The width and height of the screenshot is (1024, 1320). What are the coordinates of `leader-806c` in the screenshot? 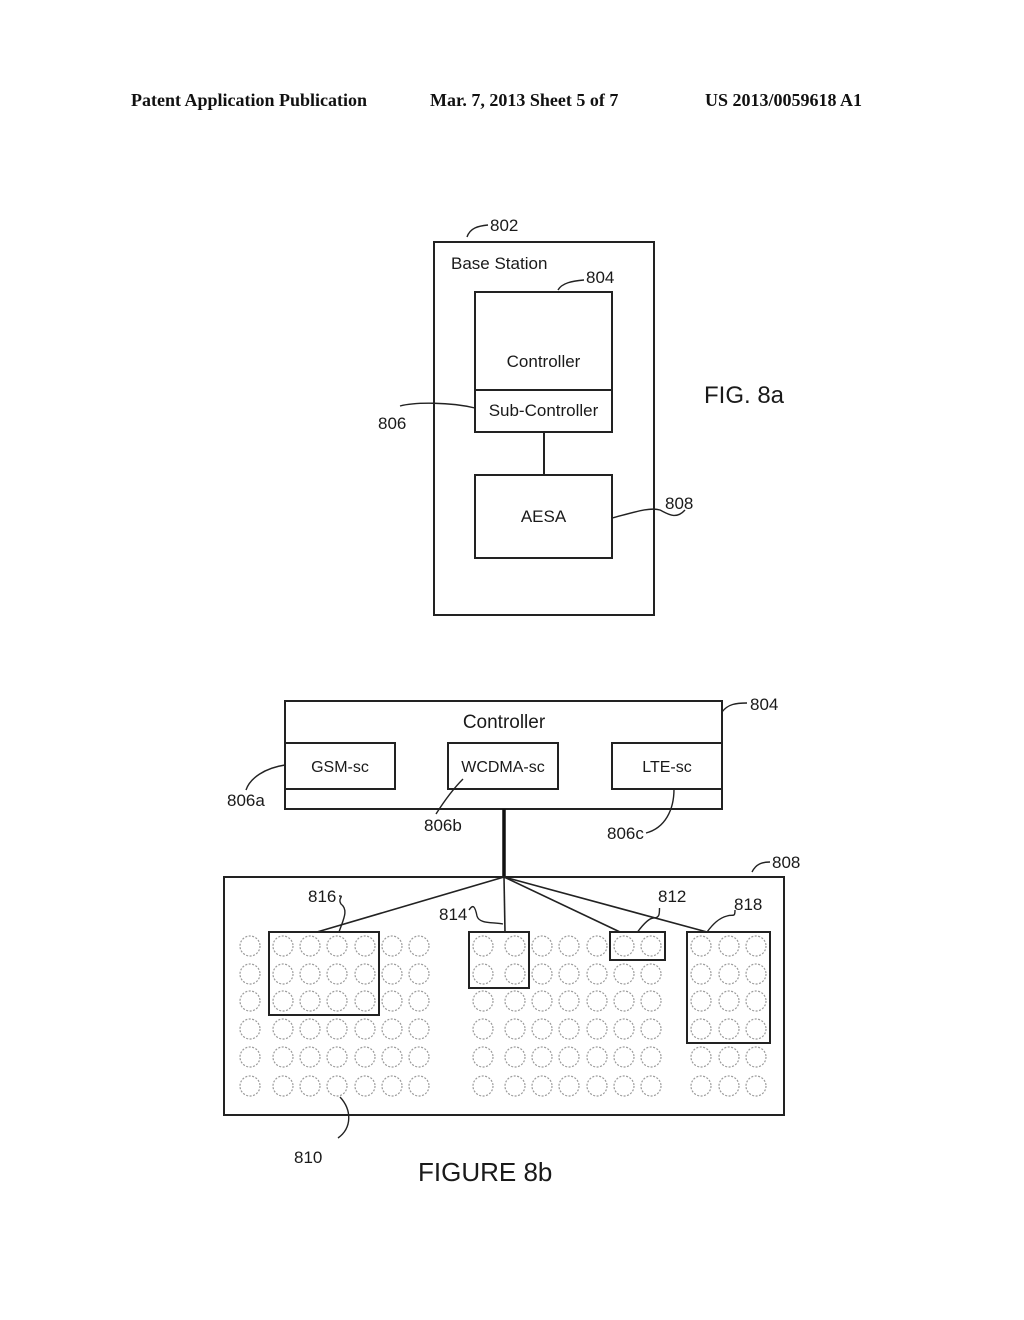 It's located at (660, 811).